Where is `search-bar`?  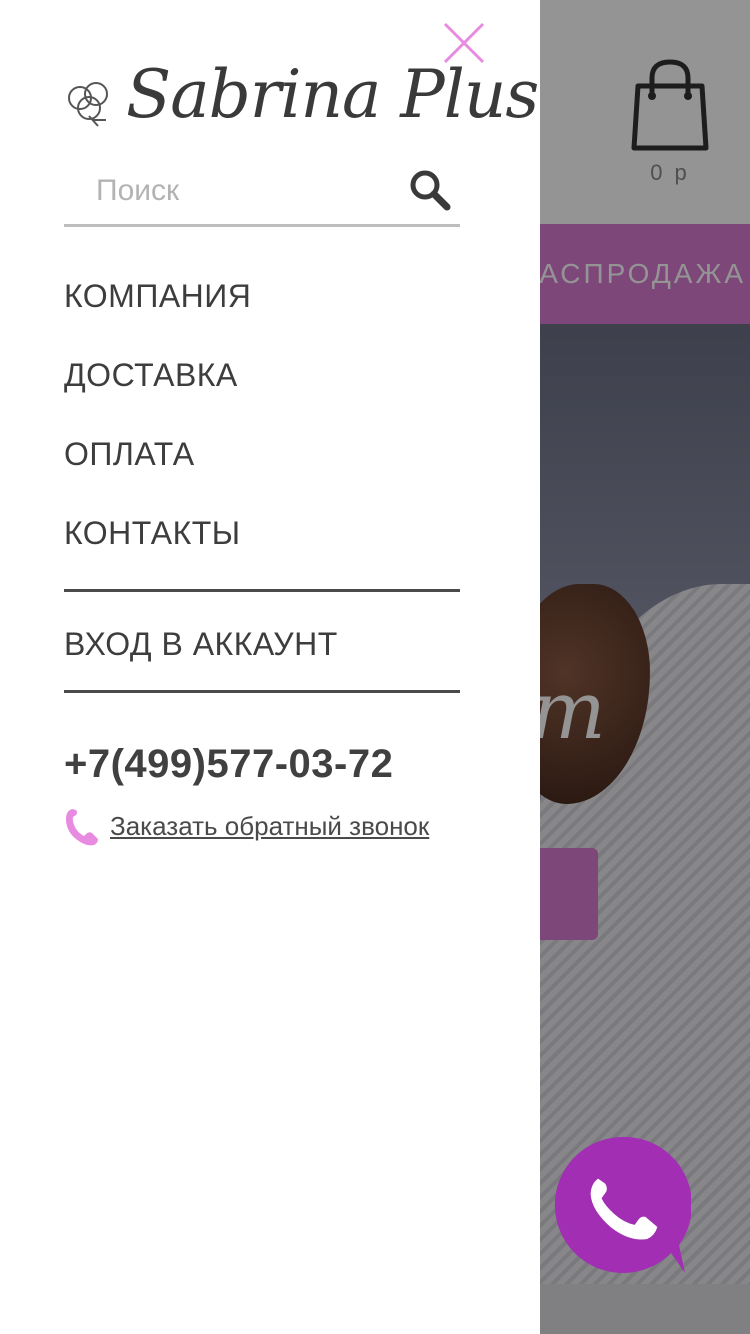 search-bar is located at coordinates (262, 193).